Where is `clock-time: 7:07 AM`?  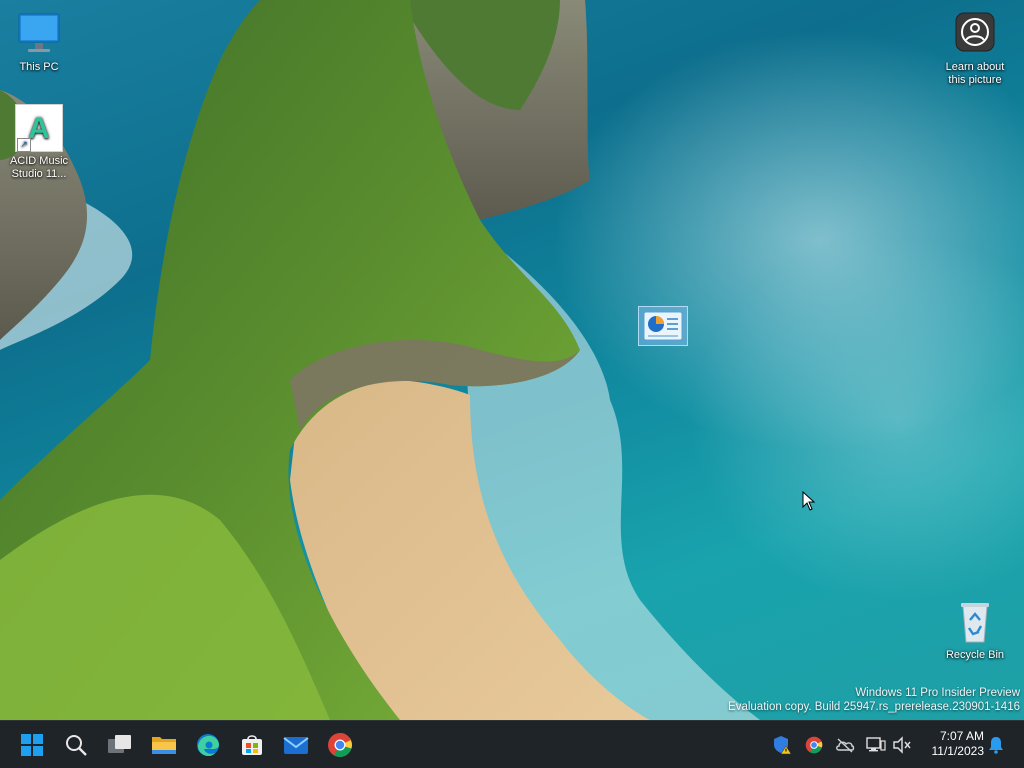 clock-time: 7:07 AM is located at coordinates (961, 736).